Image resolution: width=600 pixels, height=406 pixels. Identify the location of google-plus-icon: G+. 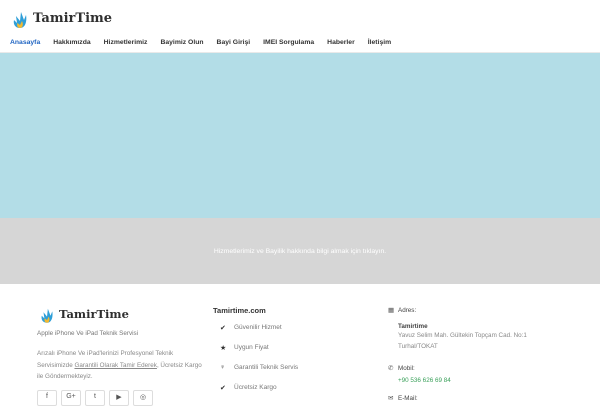
(71, 398).